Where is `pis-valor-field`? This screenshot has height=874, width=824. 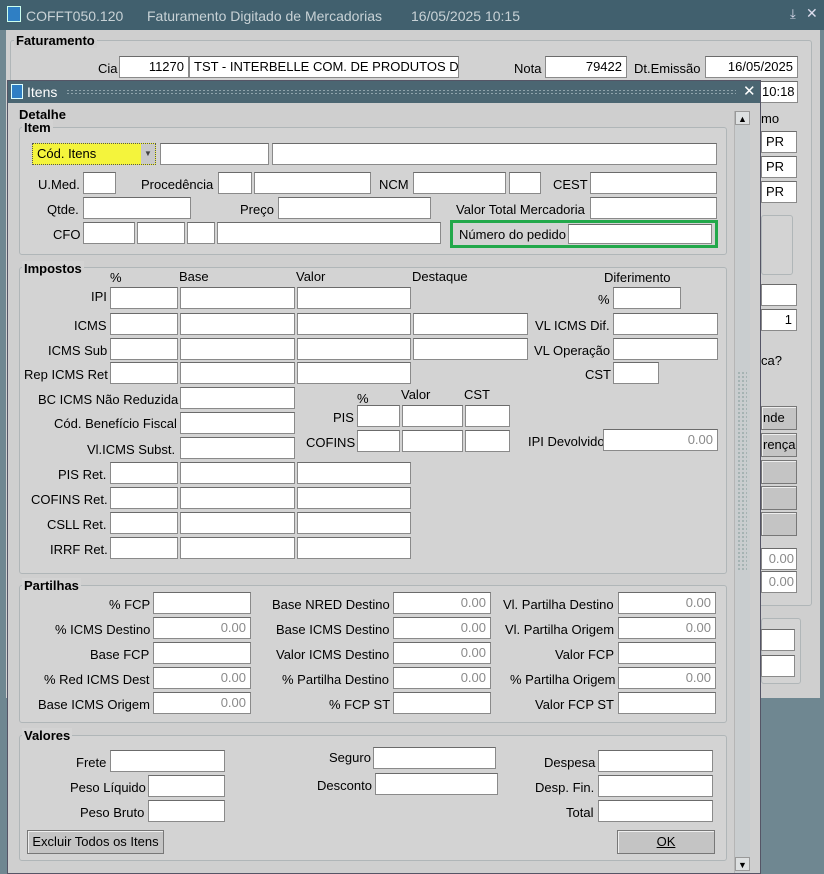 pis-valor-field is located at coordinates (432, 416).